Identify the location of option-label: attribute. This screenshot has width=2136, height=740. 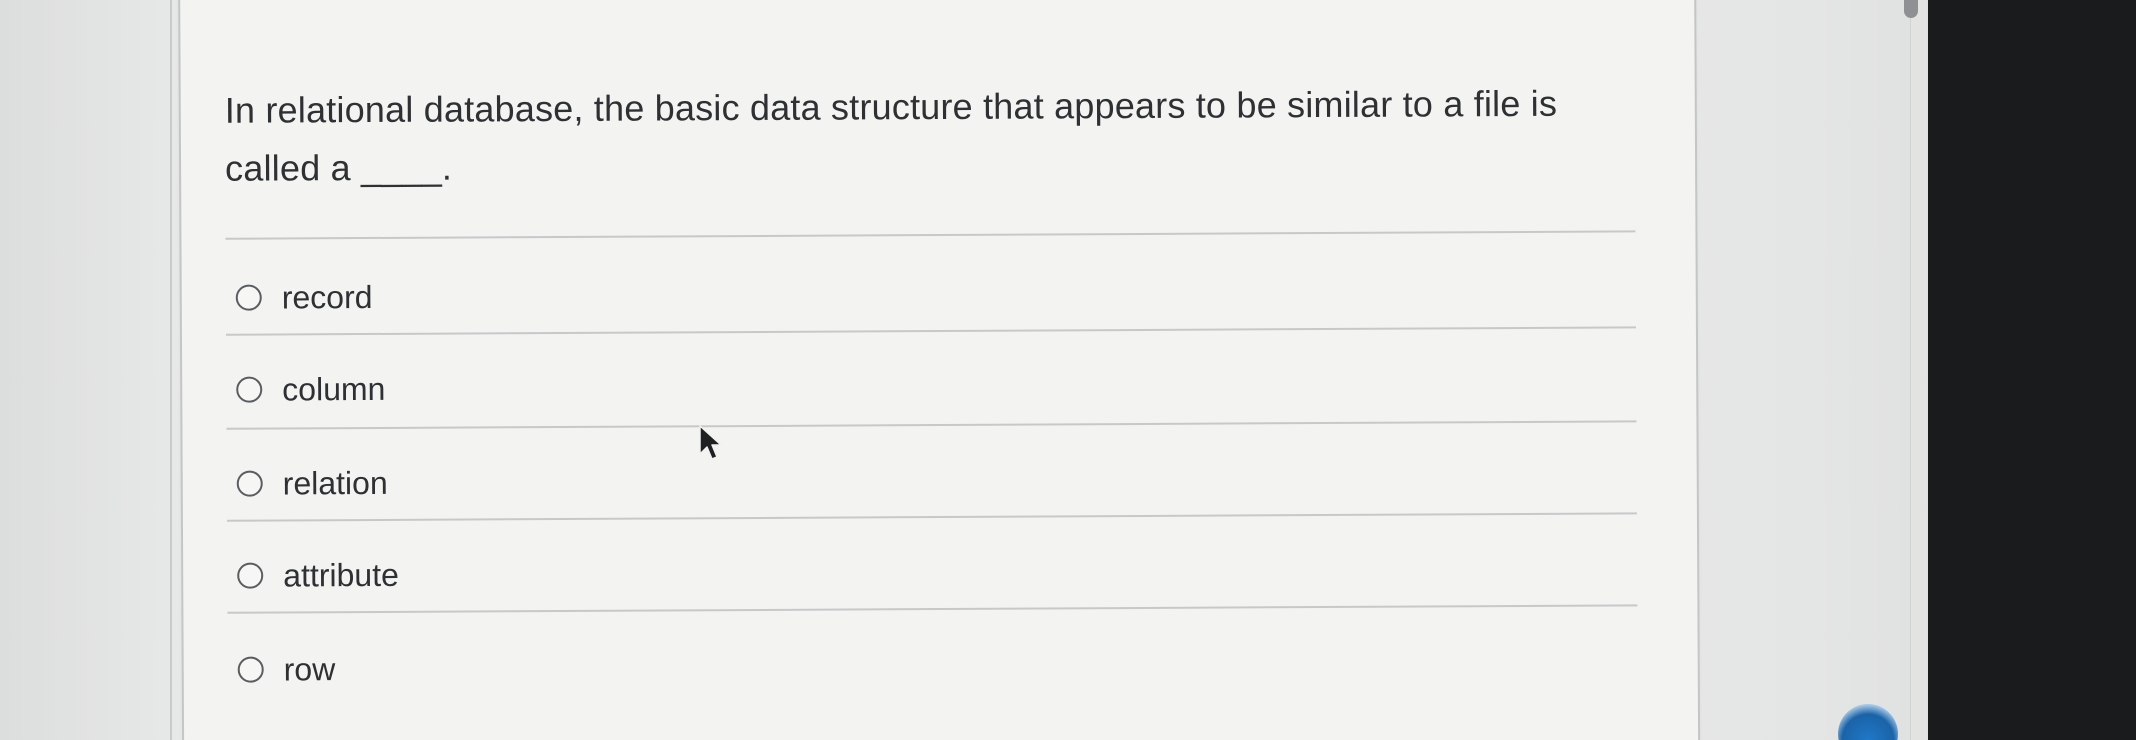
(341, 575).